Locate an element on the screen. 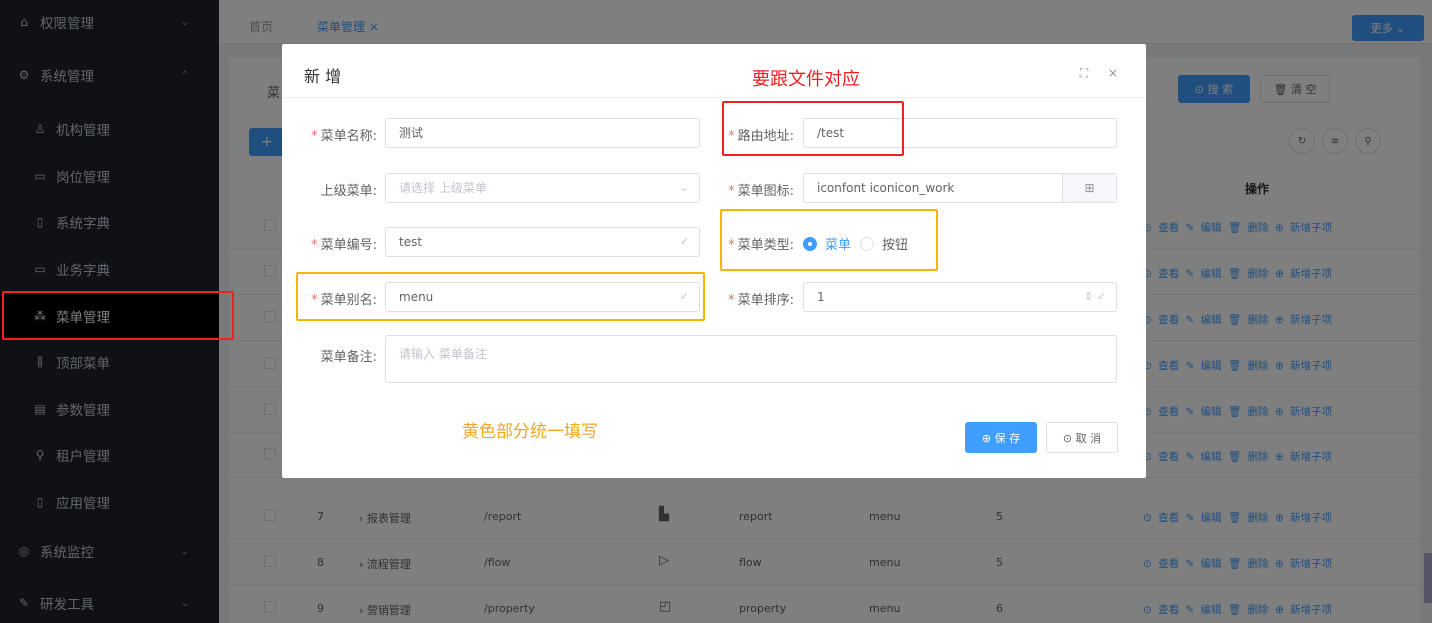 The image size is (1432, 623). menu-code-label: * 菜单编号: is located at coordinates (344, 245).